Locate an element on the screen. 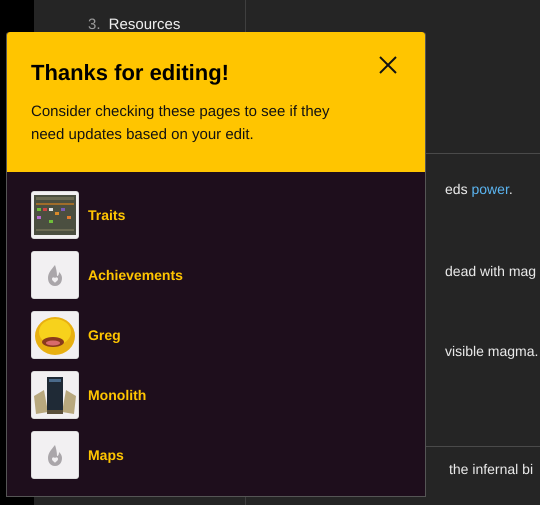 Image resolution: width=540 pixels, height=505 pixels. page-link: Maps is located at coordinates (106, 455).